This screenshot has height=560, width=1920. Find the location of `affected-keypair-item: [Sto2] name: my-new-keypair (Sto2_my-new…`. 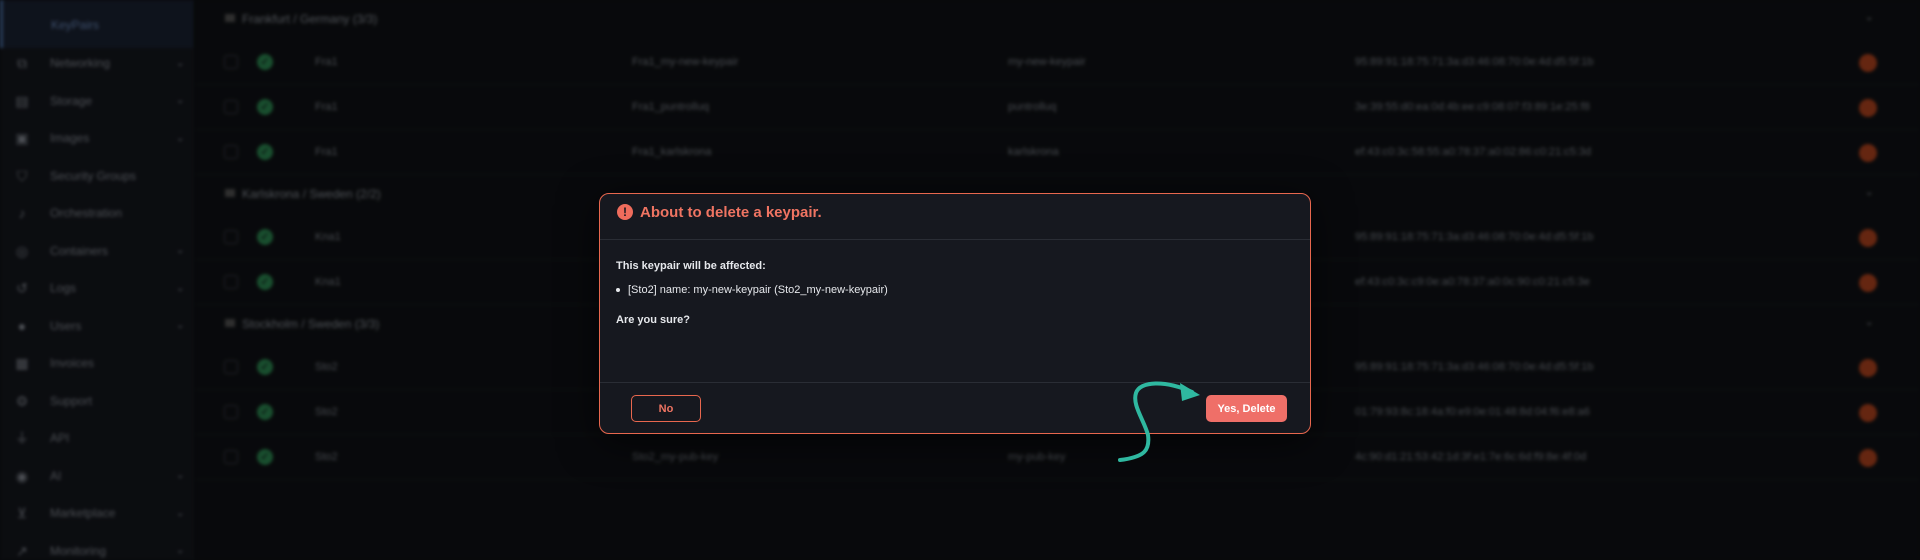

affected-keypair-item: [Sto2] name: my-new-keypair (Sto2_my-new… is located at coordinates (752, 290).